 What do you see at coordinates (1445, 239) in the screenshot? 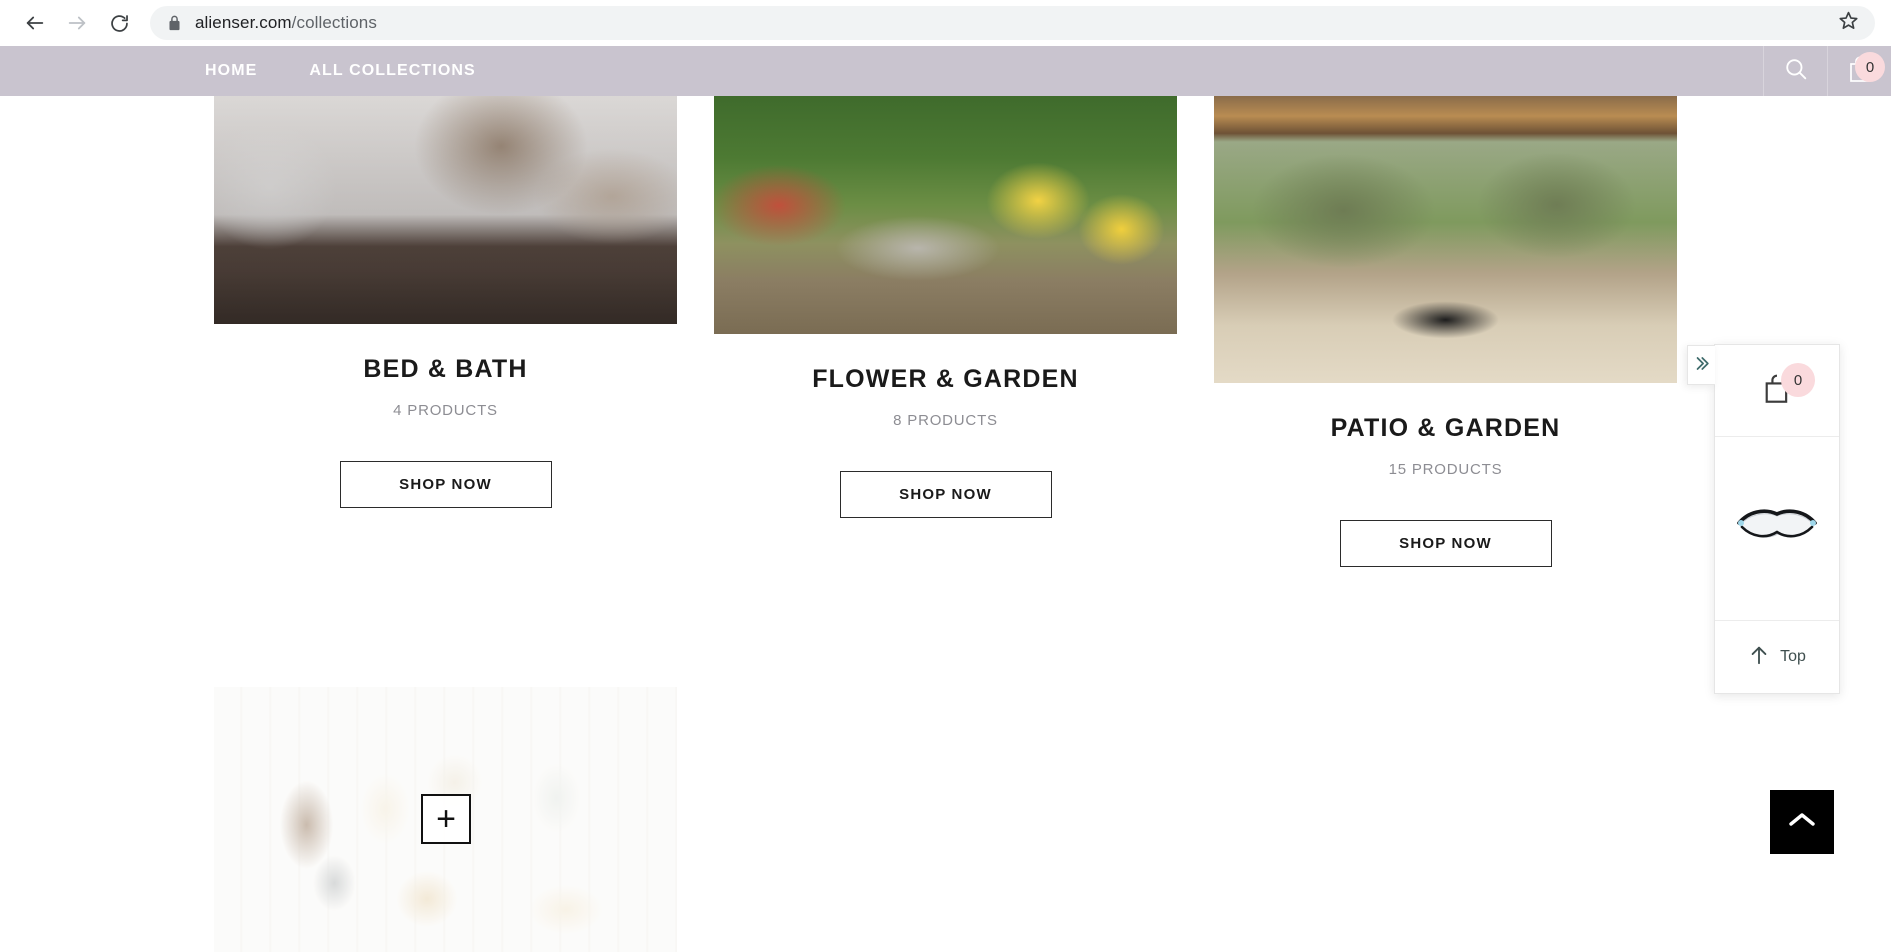
I see `patio-pergola-image` at bounding box center [1445, 239].